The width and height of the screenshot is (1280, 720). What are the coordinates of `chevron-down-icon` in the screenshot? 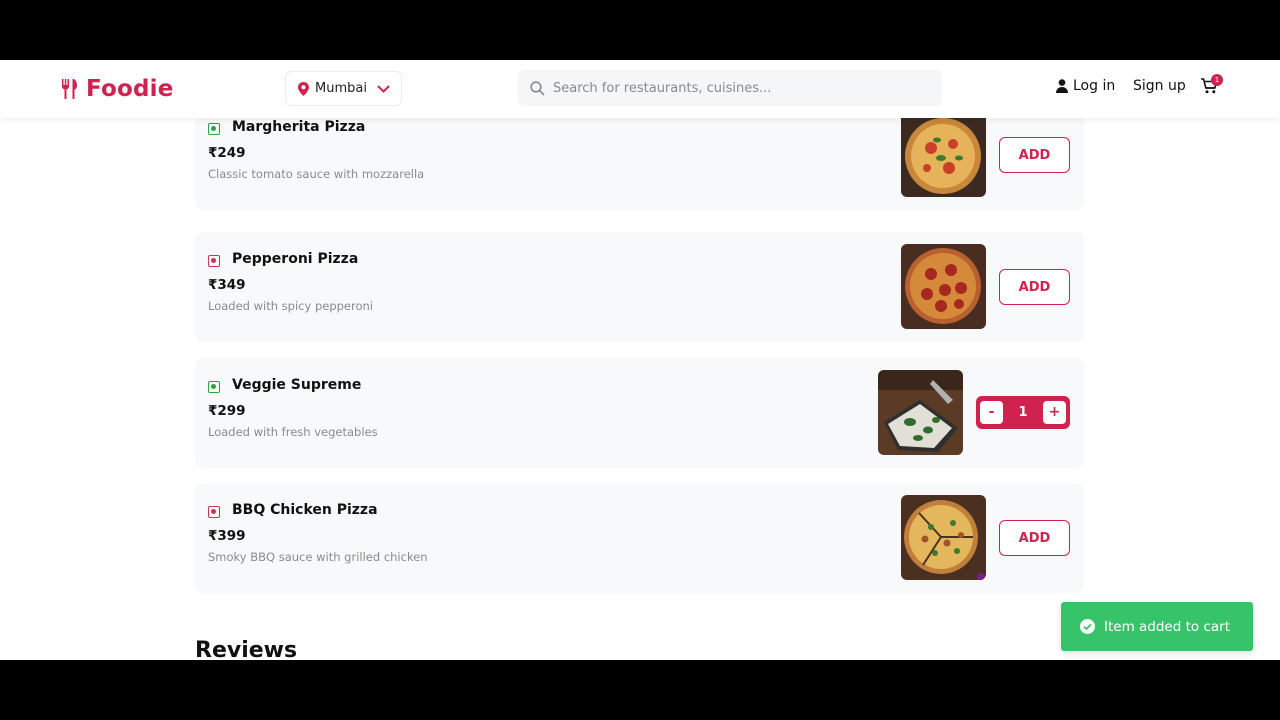 It's located at (383, 88).